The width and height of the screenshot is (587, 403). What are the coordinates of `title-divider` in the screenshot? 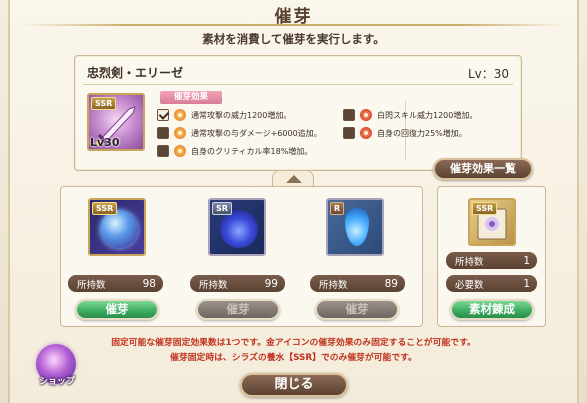 It's located at (293, 25).